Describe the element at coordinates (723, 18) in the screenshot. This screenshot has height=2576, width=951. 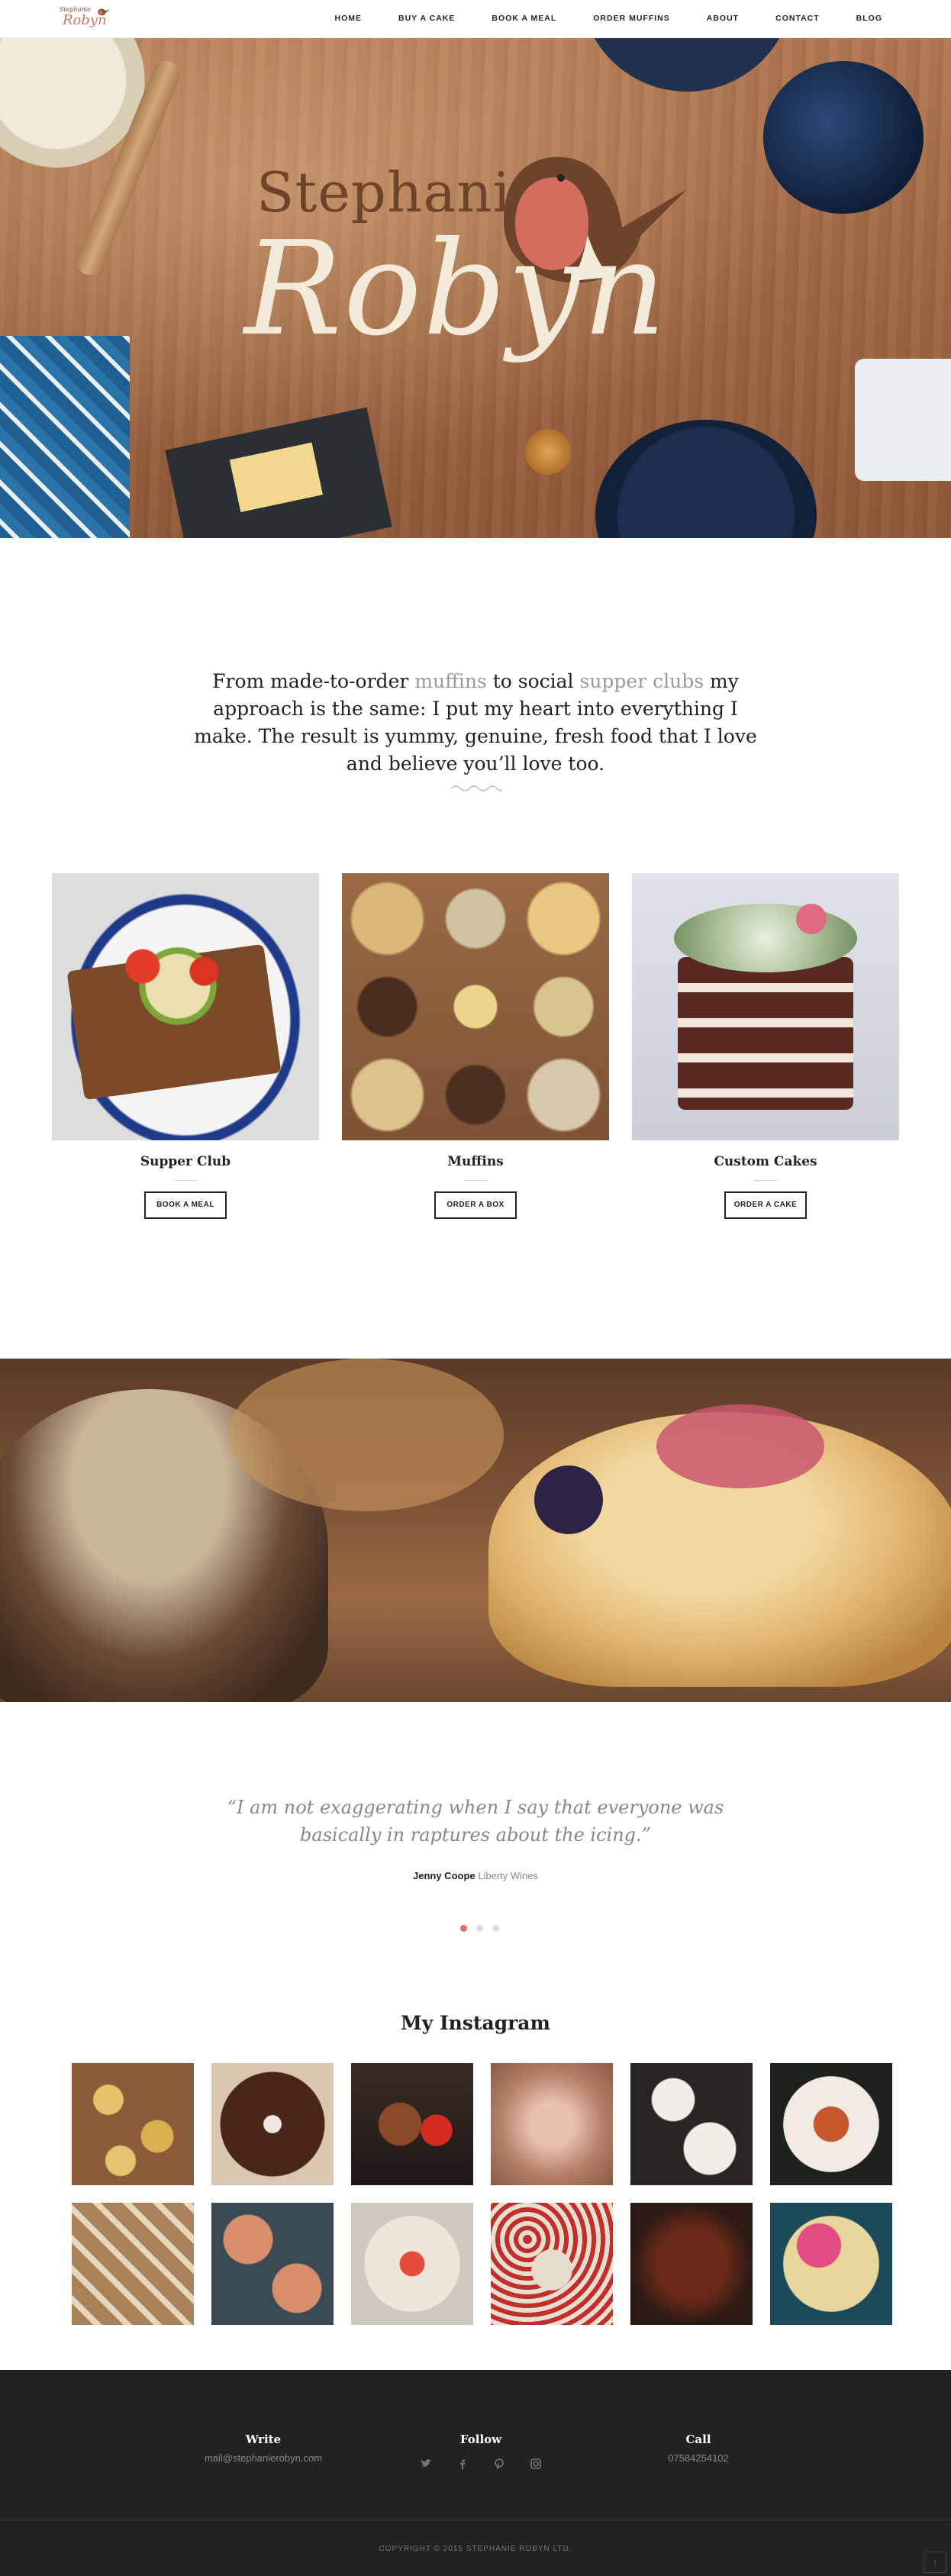
I see `nav-item-about: ABOUT` at that location.